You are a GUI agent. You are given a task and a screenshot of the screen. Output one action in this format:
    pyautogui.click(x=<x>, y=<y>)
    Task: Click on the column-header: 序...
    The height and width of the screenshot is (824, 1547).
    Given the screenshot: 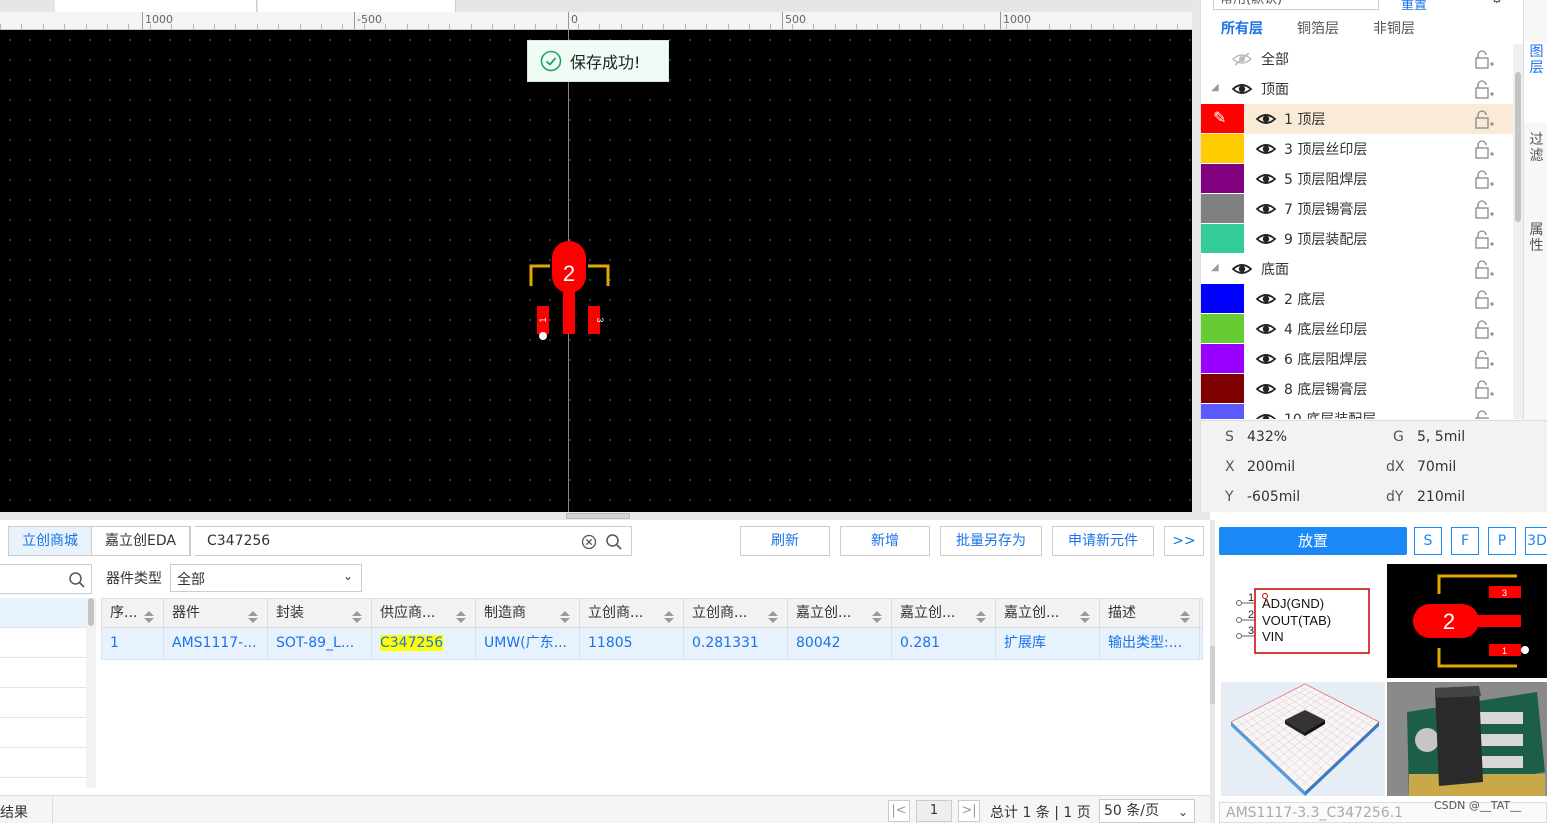 What is the action you would take?
    pyautogui.click(x=133, y=614)
    